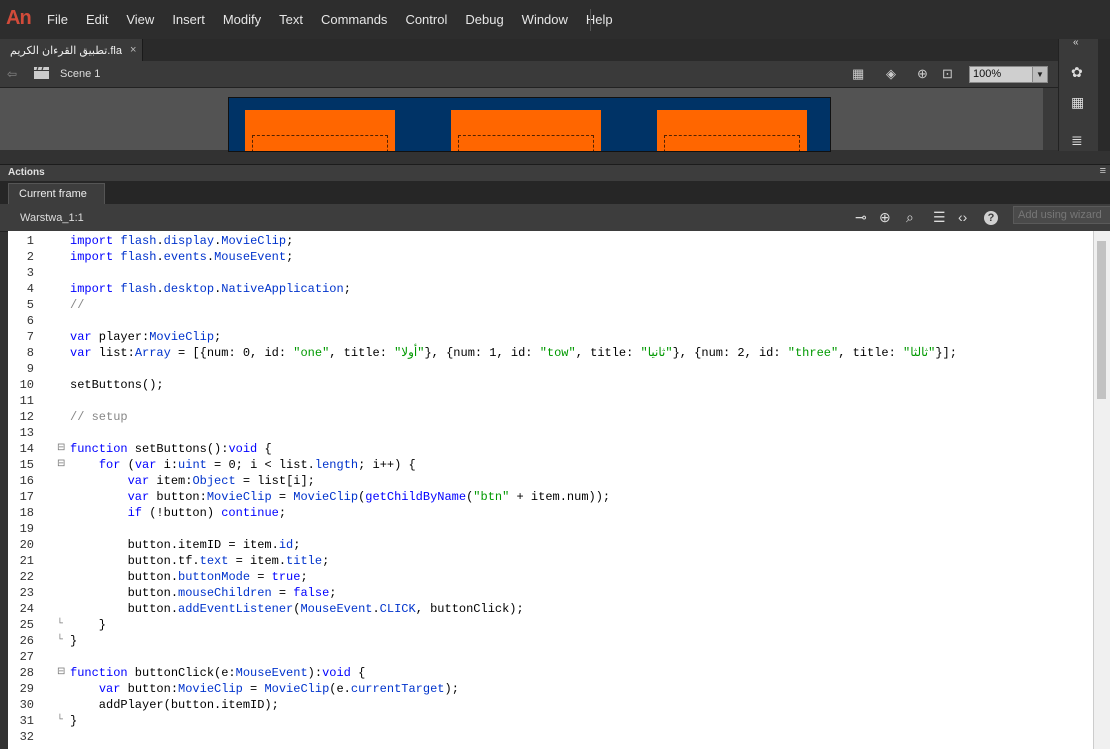 This screenshot has width=1110, height=749. I want to click on format-code-icon: ☰, so click(939, 217).